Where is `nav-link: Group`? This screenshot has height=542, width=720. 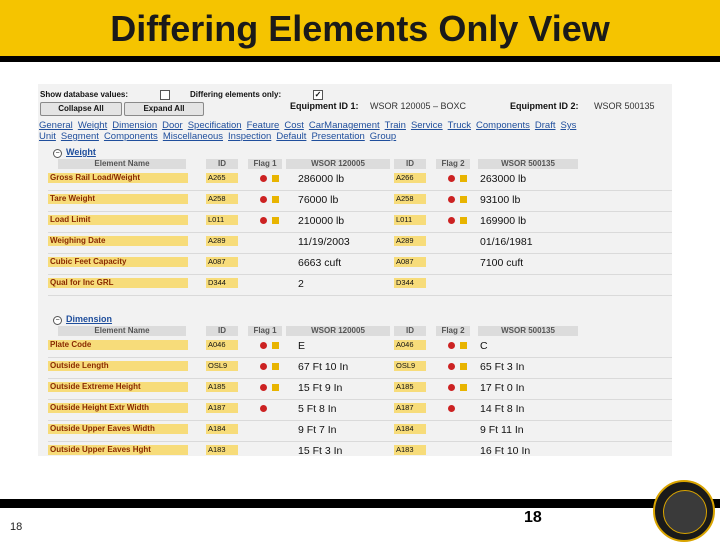
nav-link: Group is located at coordinates (383, 136).